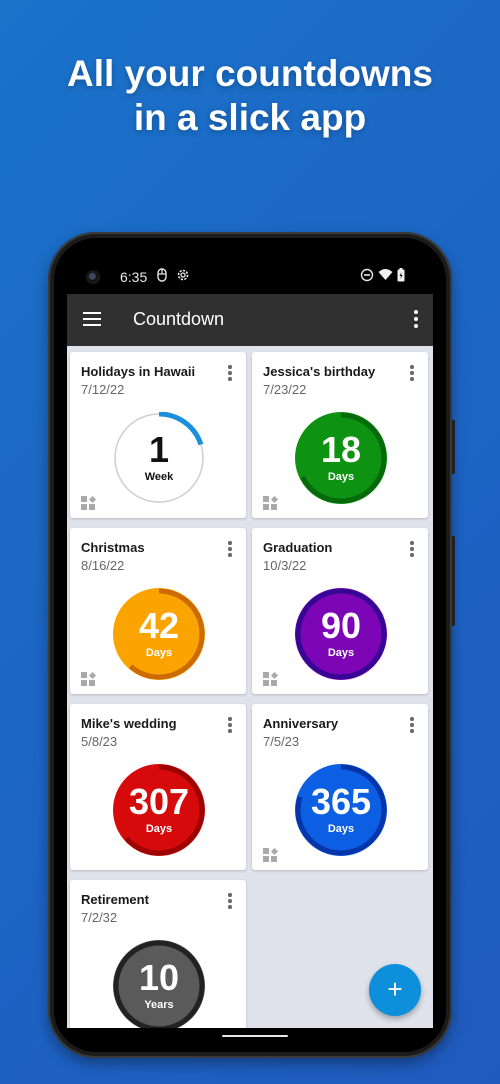 The width and height of the screenshot is (500, 1084). I want to click on card-title: Christmas, so click(113, 547).